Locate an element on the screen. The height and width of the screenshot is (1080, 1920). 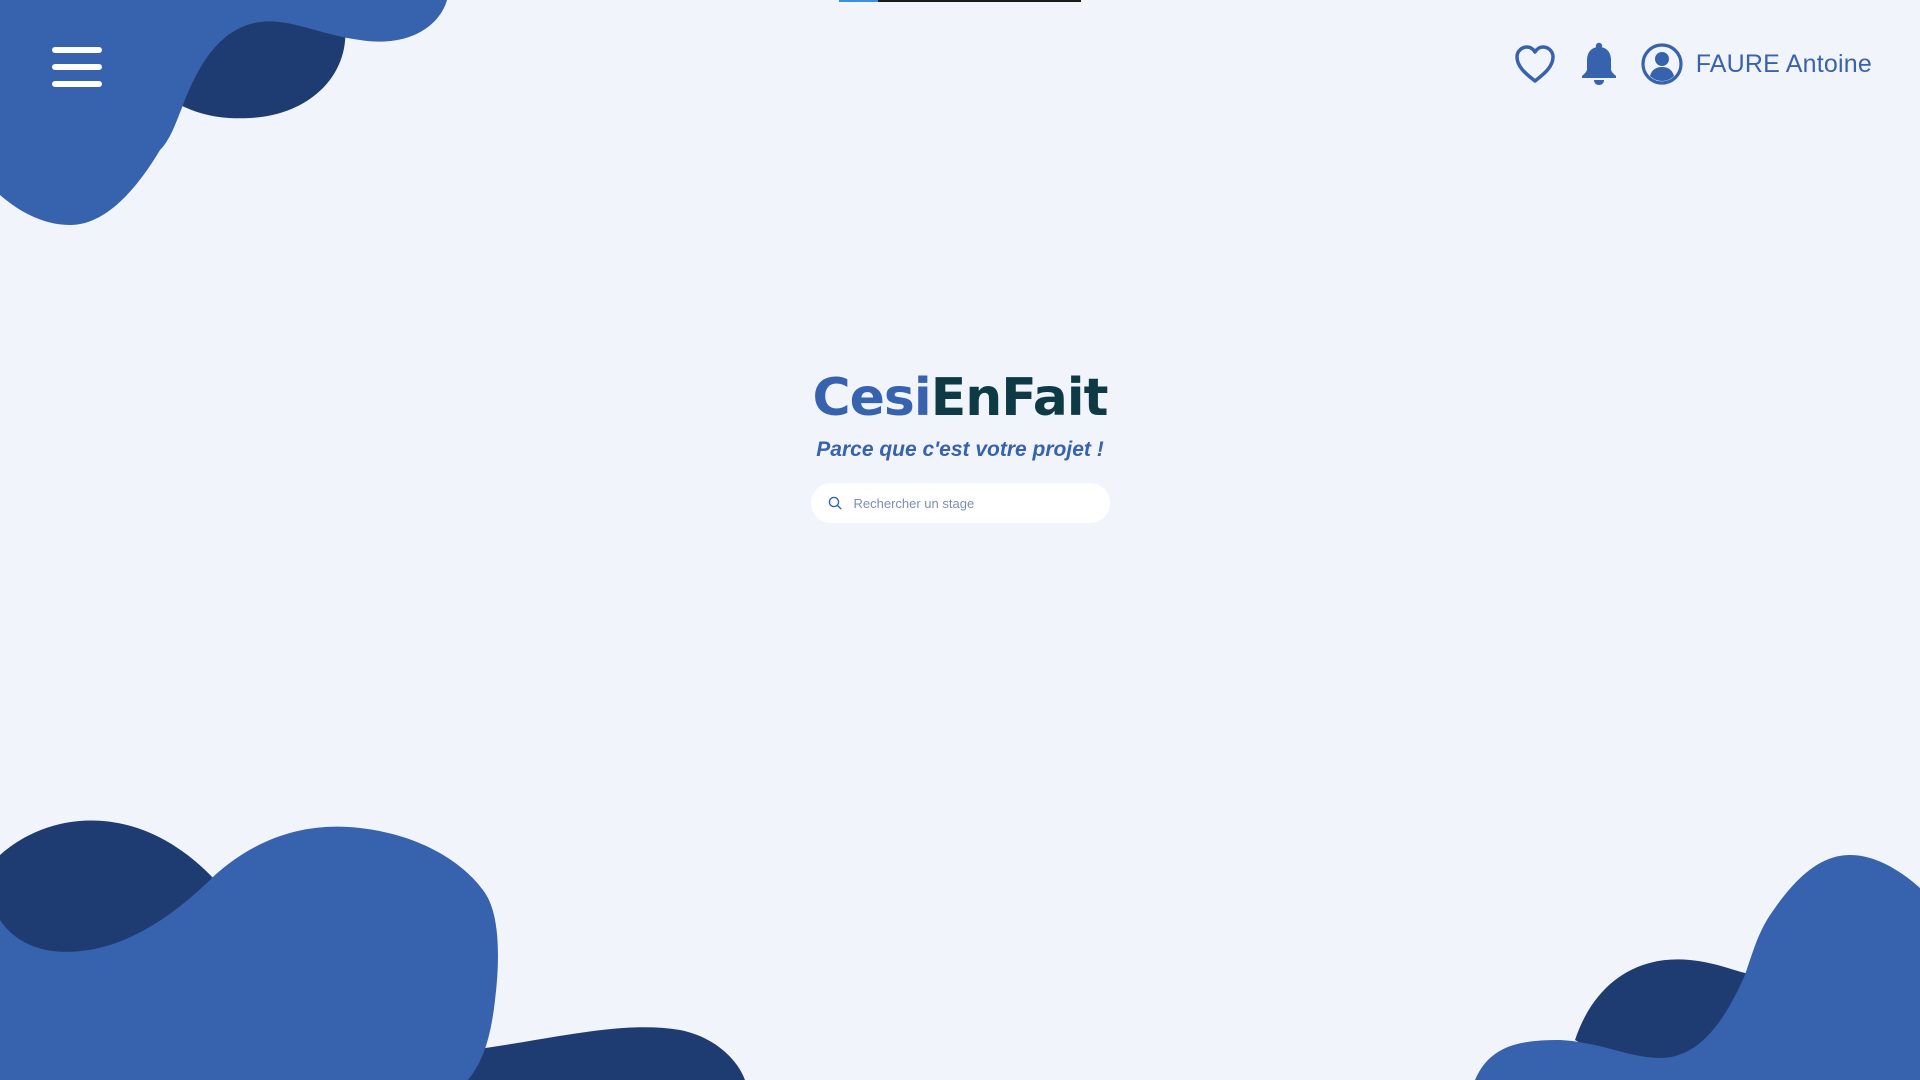
search-input is located at coordinates (973, 503).